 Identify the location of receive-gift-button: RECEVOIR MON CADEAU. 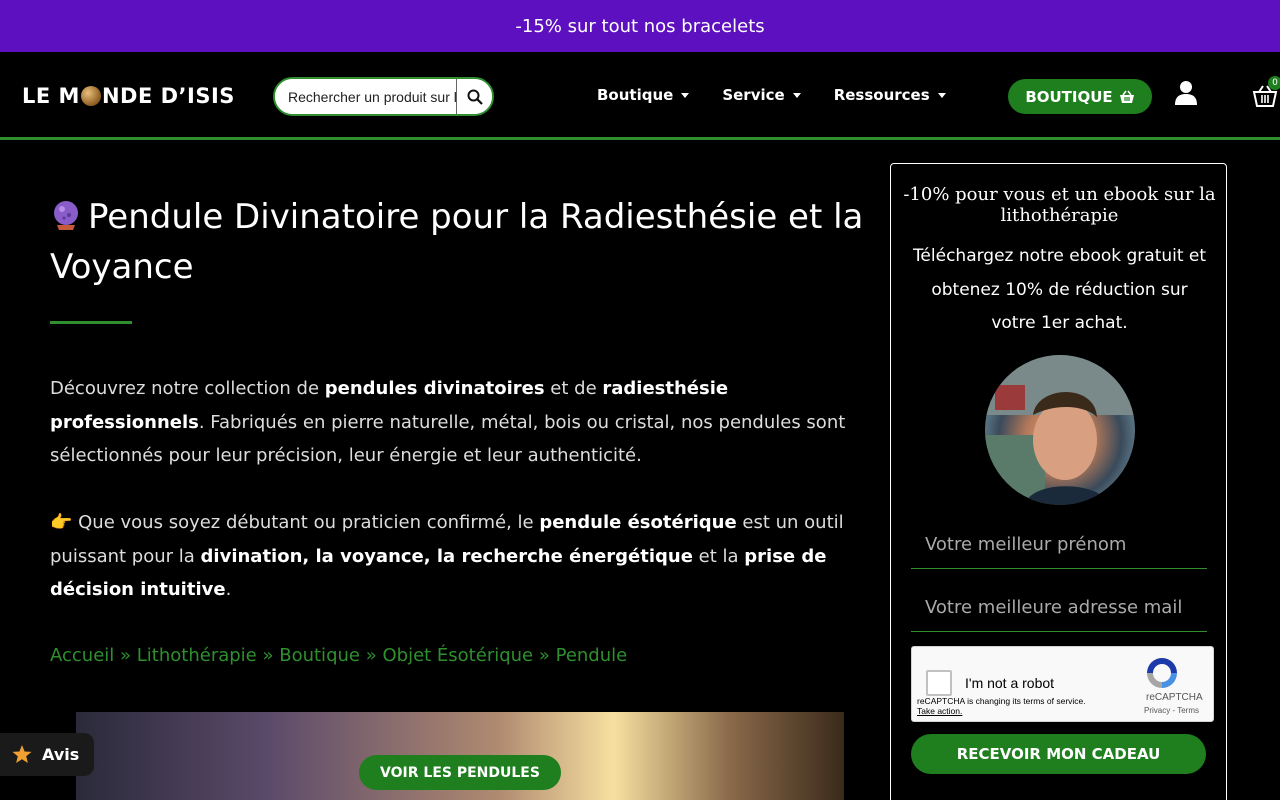
(1058, 754).